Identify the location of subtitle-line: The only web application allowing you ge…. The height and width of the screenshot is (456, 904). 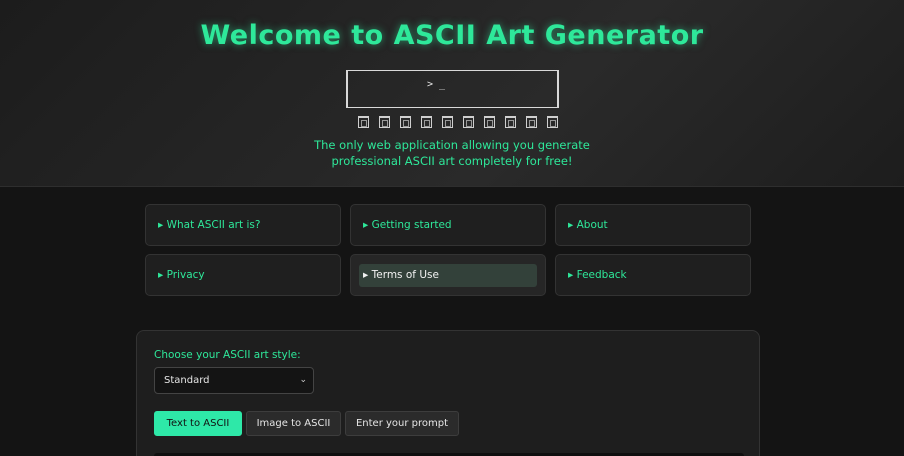
(452, 145).